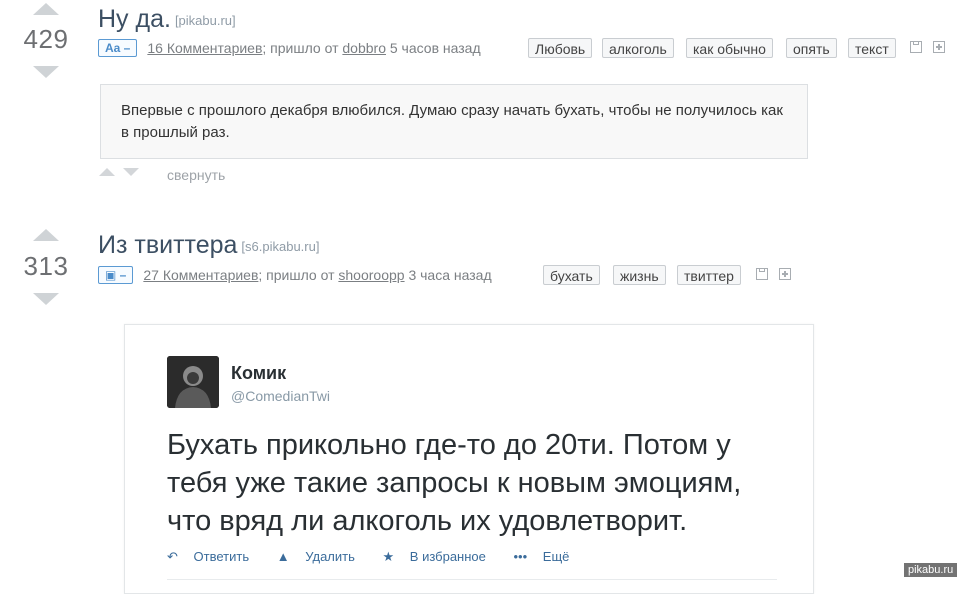  What do you see at coordinates (388, 556) in the screenshot?
I see `star-icon: ★` at bounding box center [388, 556].